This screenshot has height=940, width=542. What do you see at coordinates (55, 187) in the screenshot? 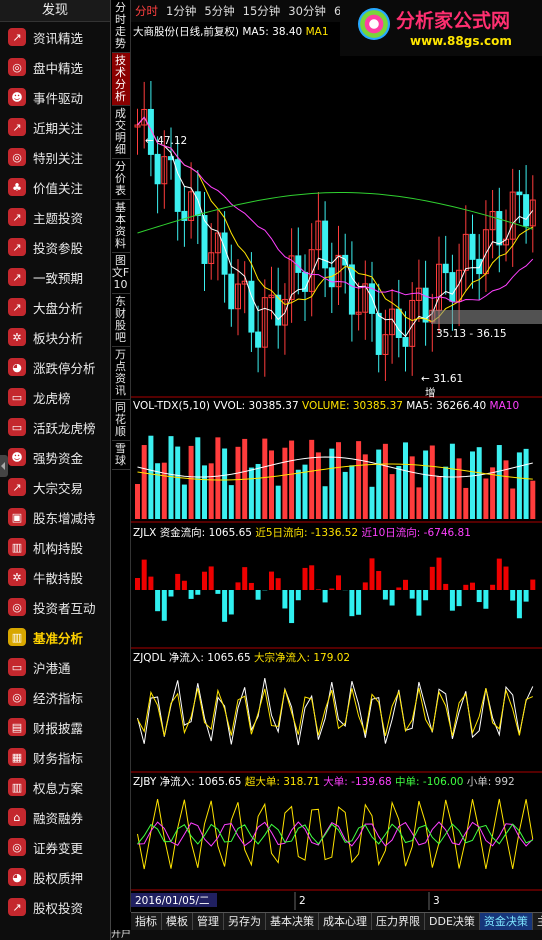
I see `sidebar-item: ♣ 价值关注` at bounding box center [55, 187].